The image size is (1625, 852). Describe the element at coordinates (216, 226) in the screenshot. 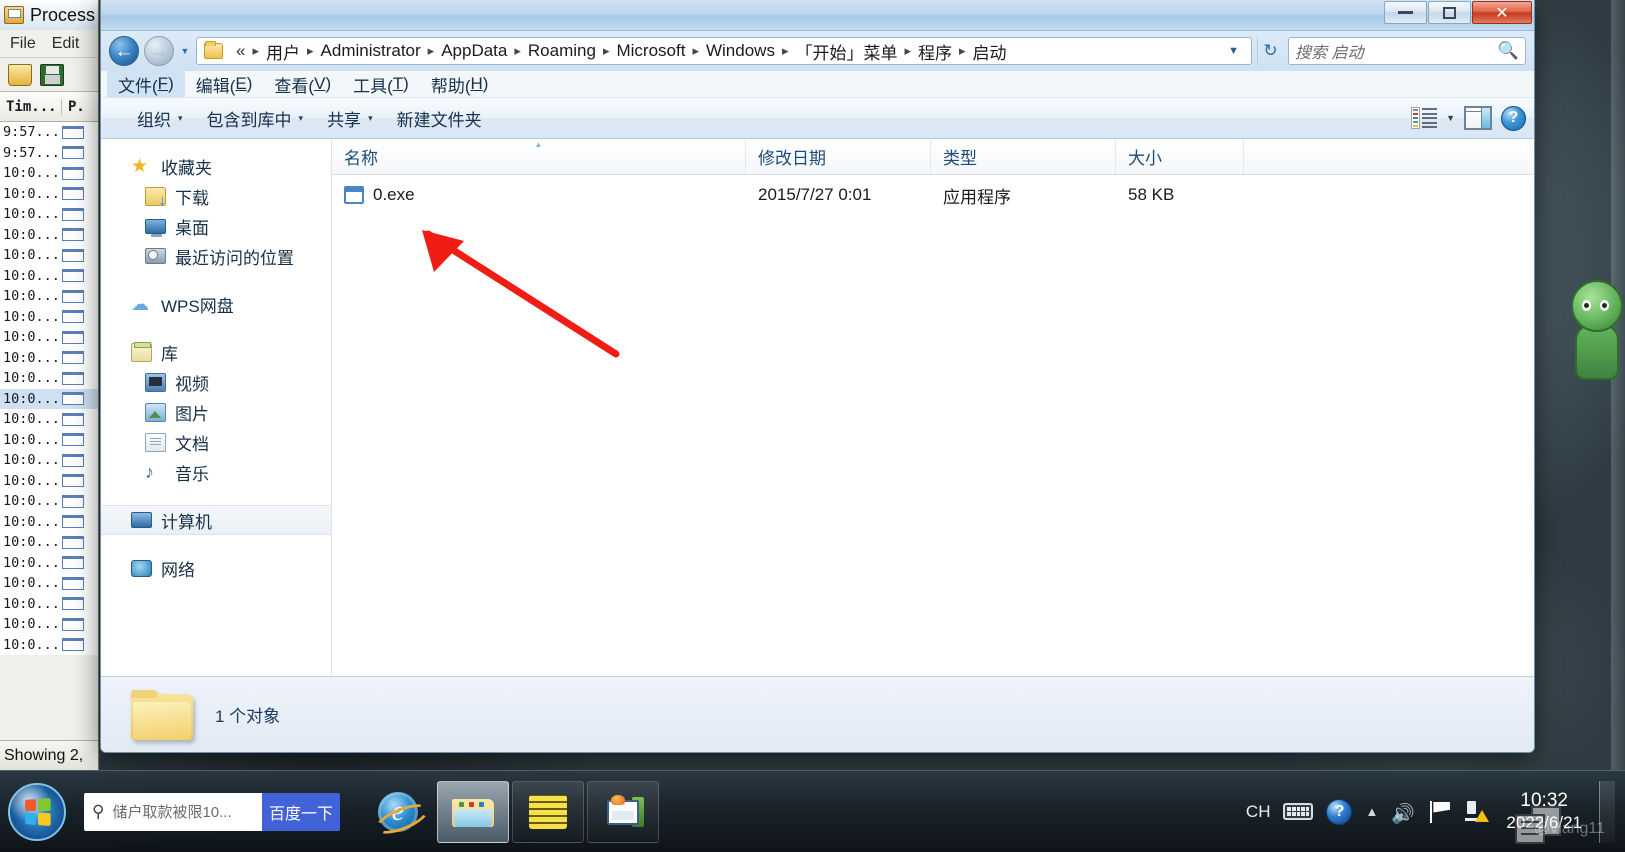

I see `sidebar-item-3: 桌面` at that location.